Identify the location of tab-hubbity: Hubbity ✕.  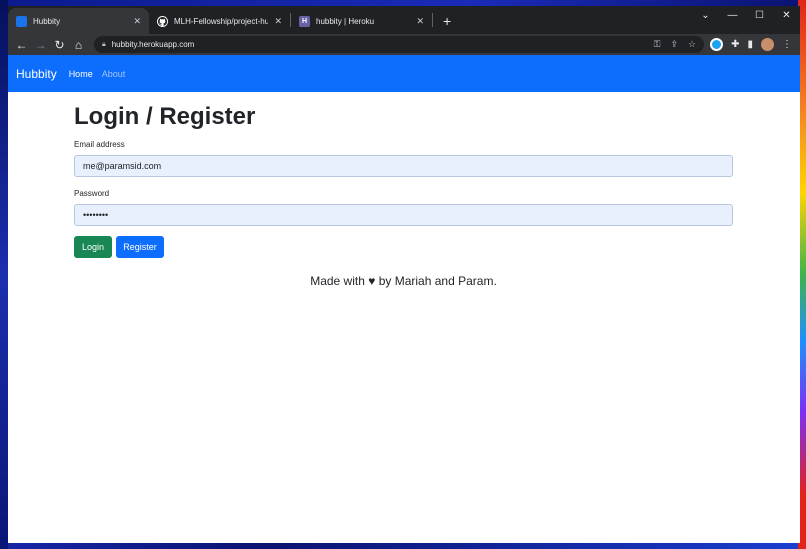
(78, 21).